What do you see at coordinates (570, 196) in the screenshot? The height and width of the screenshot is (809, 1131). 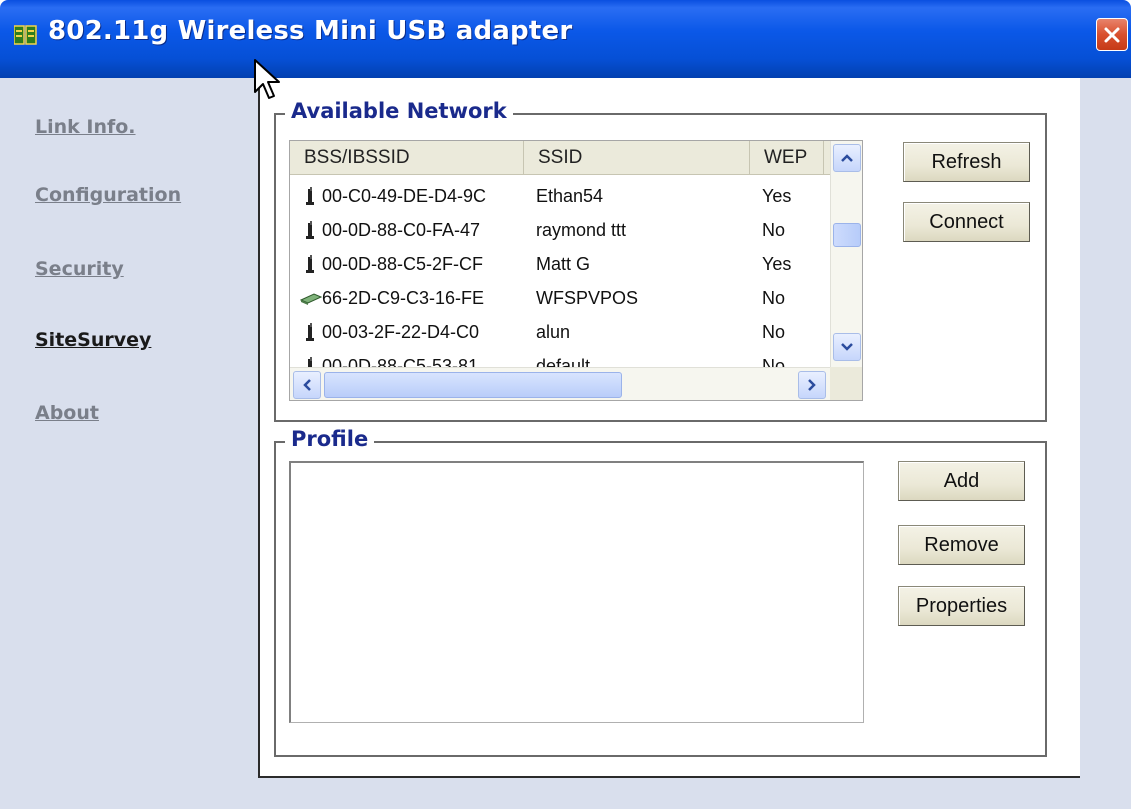 I see `row-ssid: Ethan54` at bounding box center [570, 196].